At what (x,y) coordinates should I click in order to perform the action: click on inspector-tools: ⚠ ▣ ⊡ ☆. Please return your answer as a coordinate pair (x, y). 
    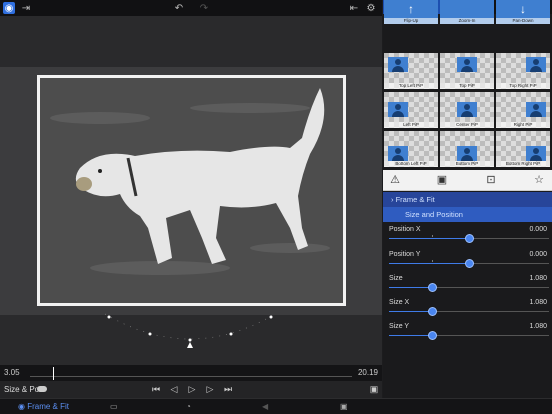
    Looking at the image, I should click on (467, 180).